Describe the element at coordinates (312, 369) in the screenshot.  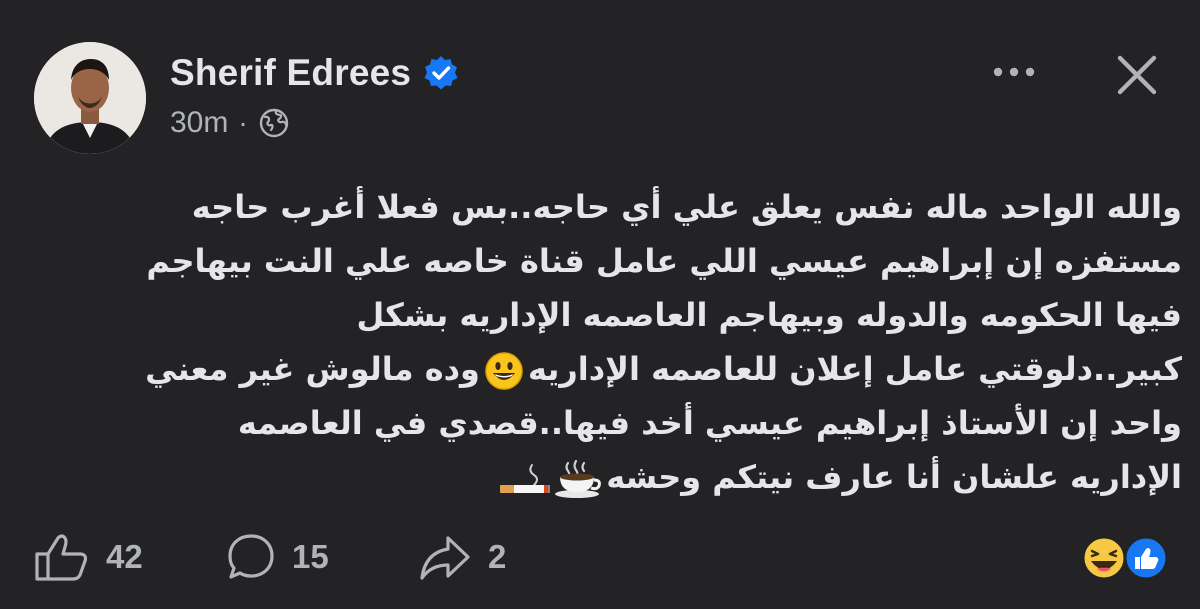
I see `post-text-segment: وده مالوش غير معني` at that location.